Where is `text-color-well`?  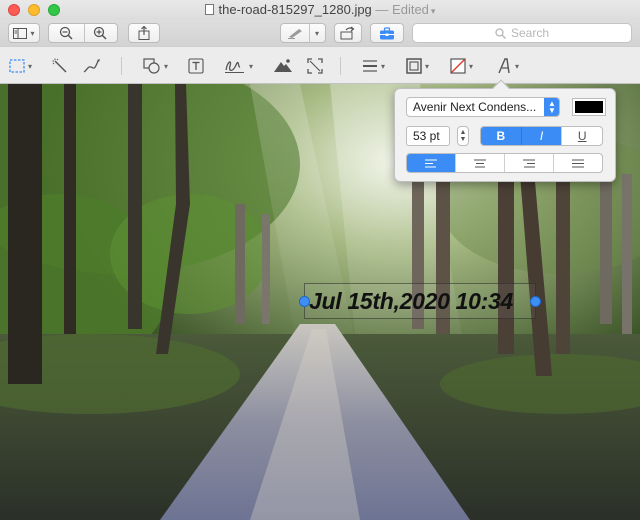
text-color-well is located at coordinates (589, 107).